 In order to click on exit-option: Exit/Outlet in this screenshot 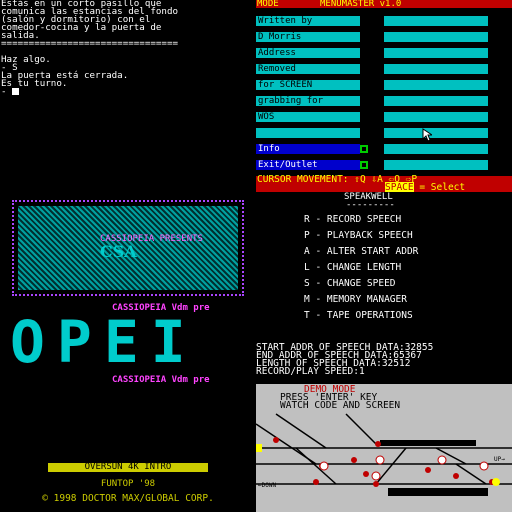, I will do `click(308, 165)`.